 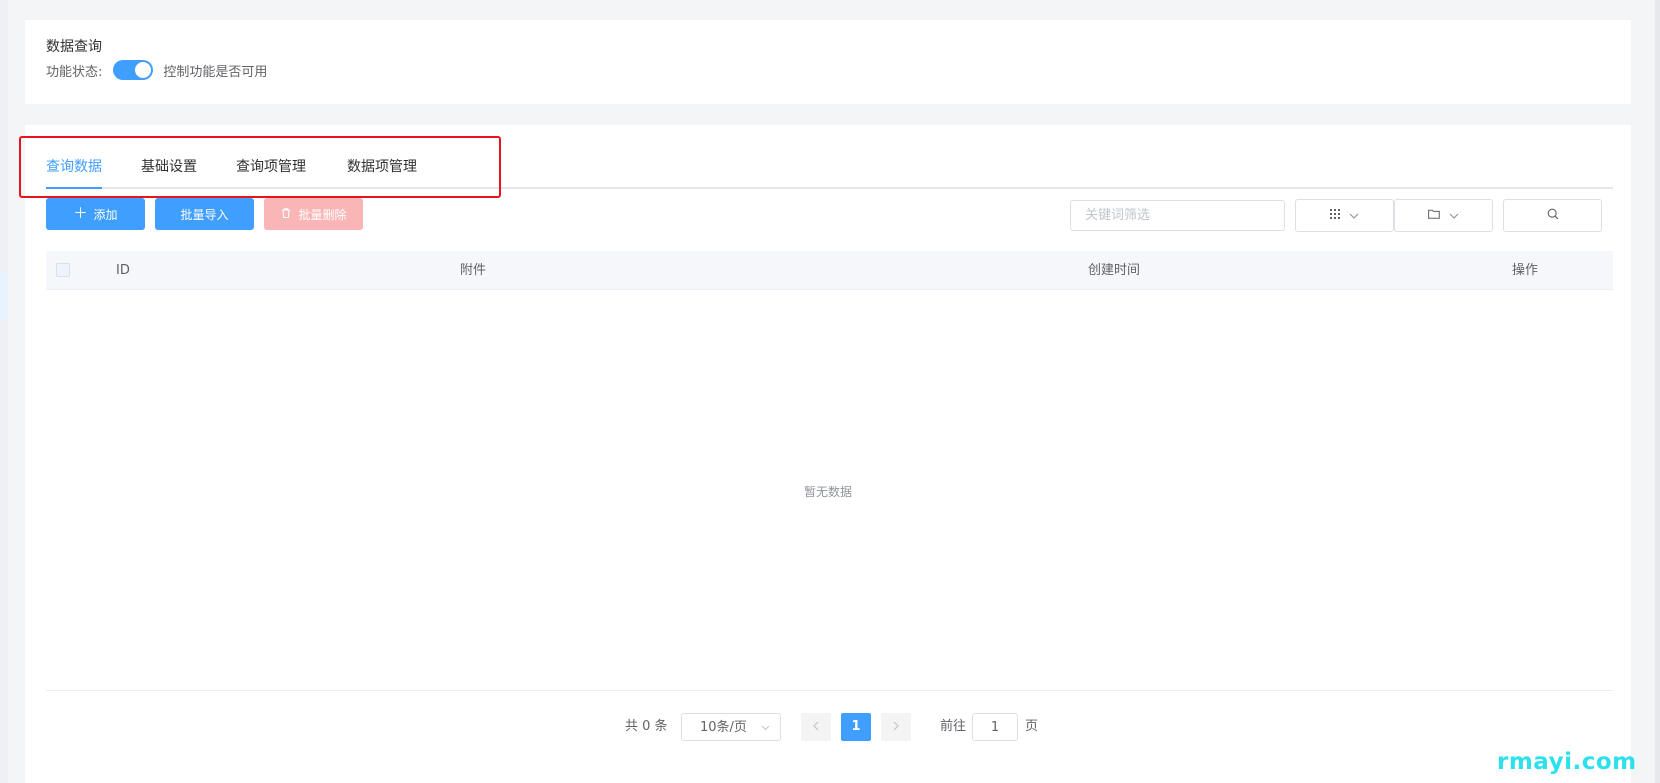 What do you see at coordinates (1032, 726) in the screenshot?
I see `goto-suffix: 页` at bounding box center [1032, 726].